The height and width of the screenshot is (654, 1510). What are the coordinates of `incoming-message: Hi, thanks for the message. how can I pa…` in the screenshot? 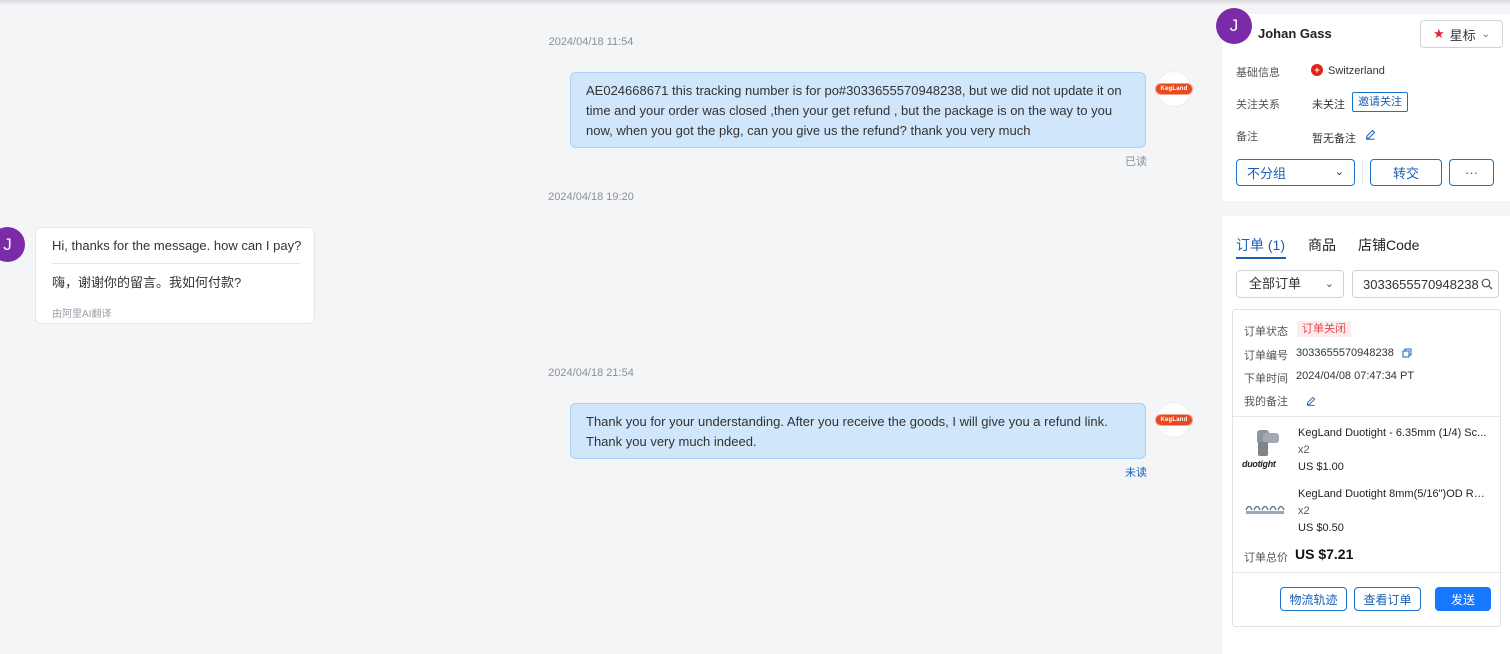 It's located at (175, 275).